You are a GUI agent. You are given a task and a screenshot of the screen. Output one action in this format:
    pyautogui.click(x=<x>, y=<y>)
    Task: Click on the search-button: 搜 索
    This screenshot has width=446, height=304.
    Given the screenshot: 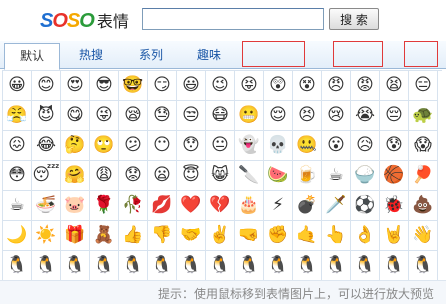 What is the action you would take?
    pyautogui.click(x=354, y=19)
    